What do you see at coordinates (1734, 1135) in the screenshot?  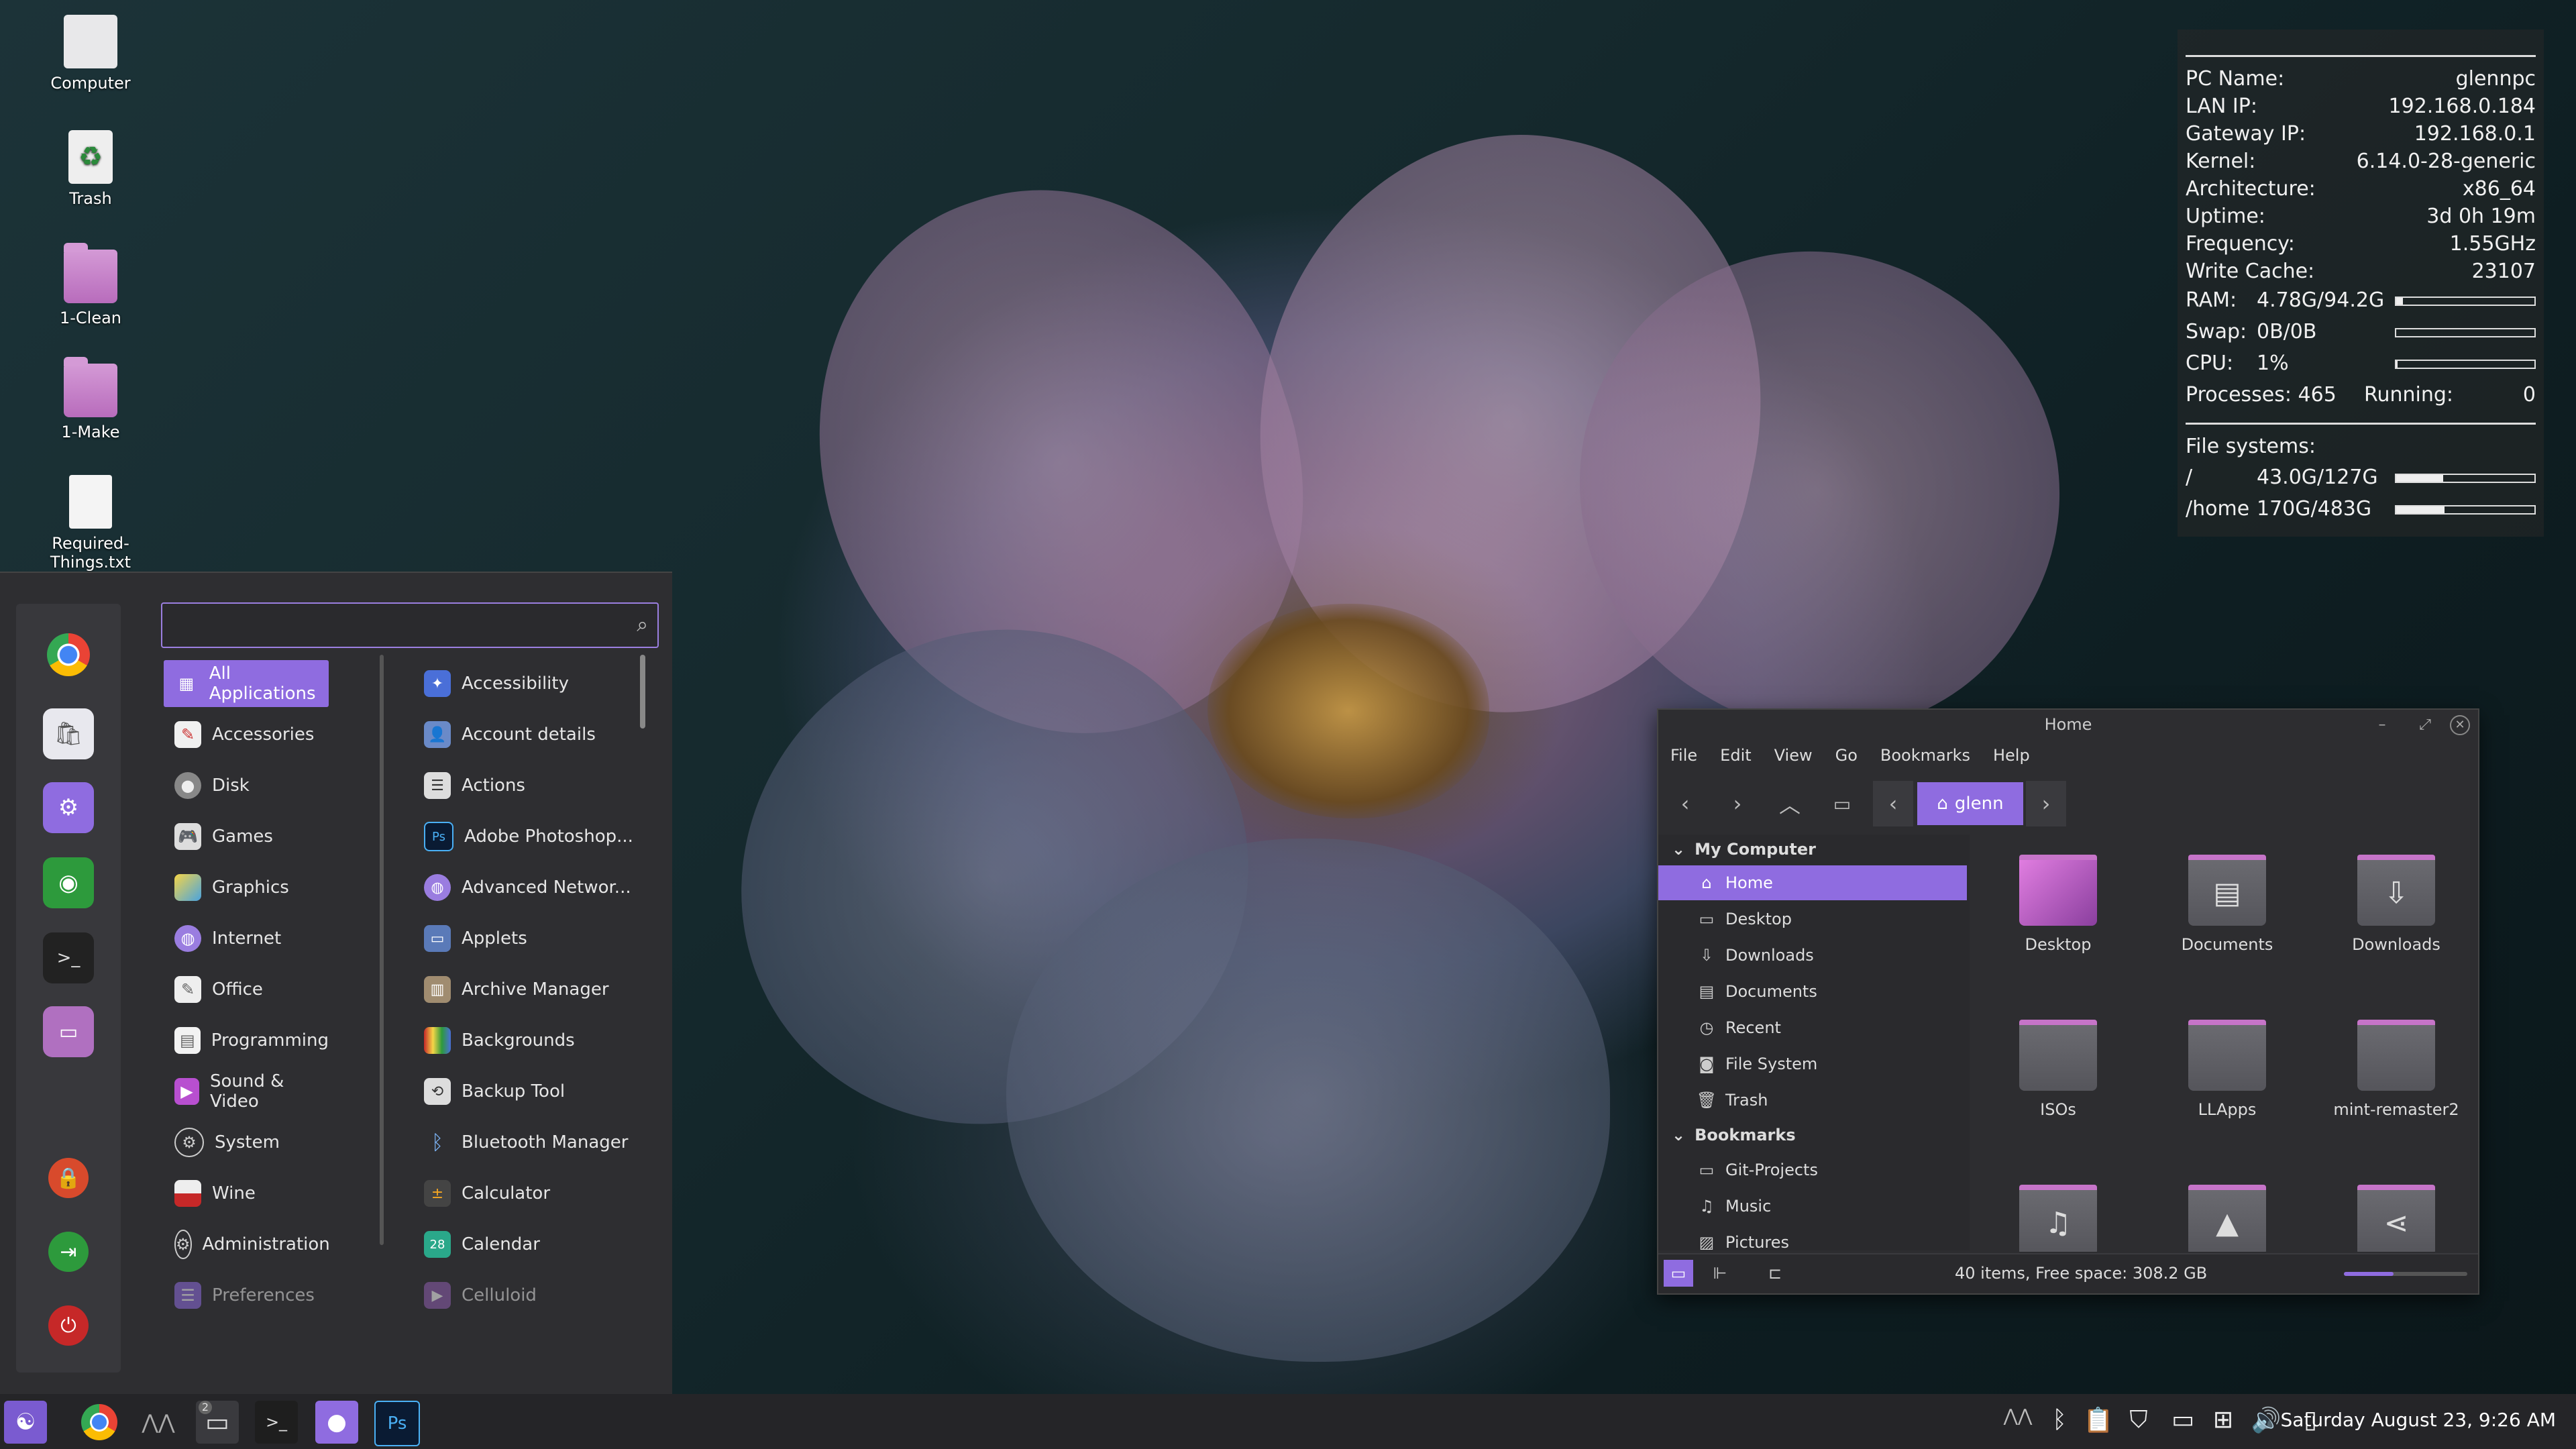 I see `section-bookmarks: ⌄ Bookmarks` at bounding box center [1734, 1135].